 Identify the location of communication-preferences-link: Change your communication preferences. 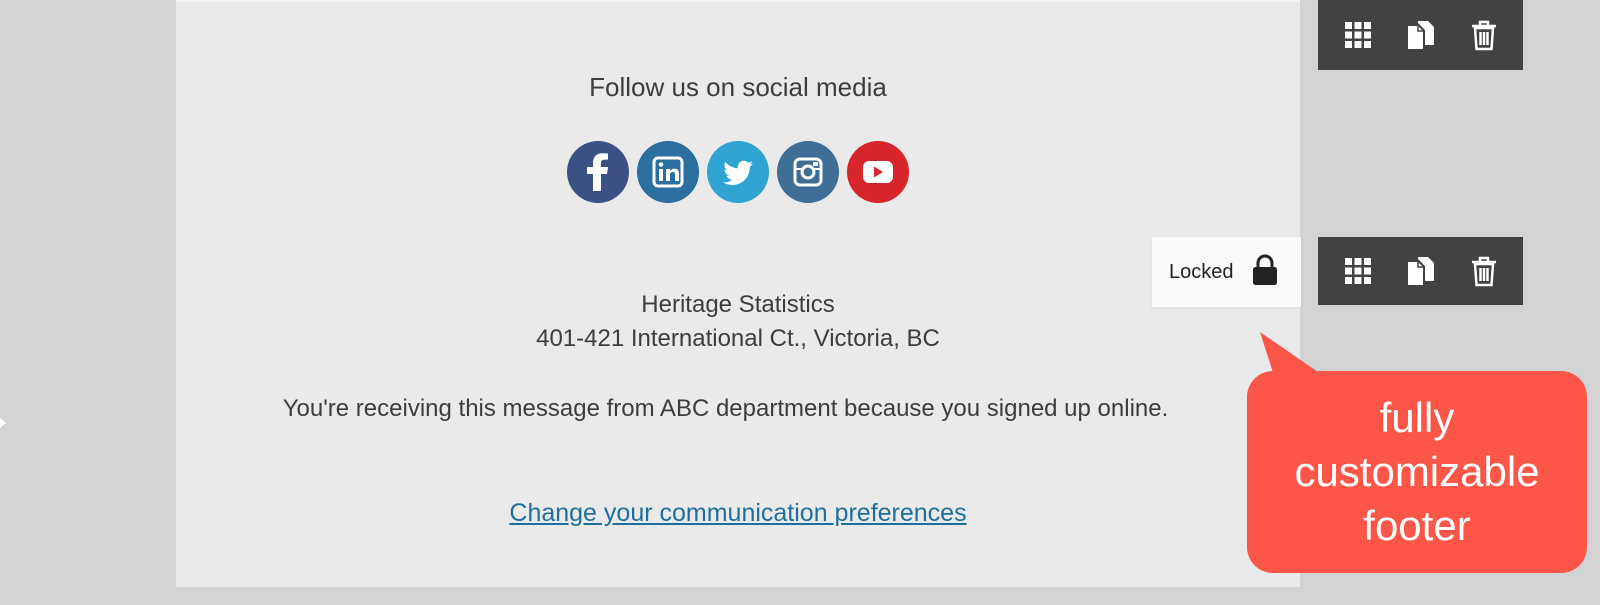
(737, 513).